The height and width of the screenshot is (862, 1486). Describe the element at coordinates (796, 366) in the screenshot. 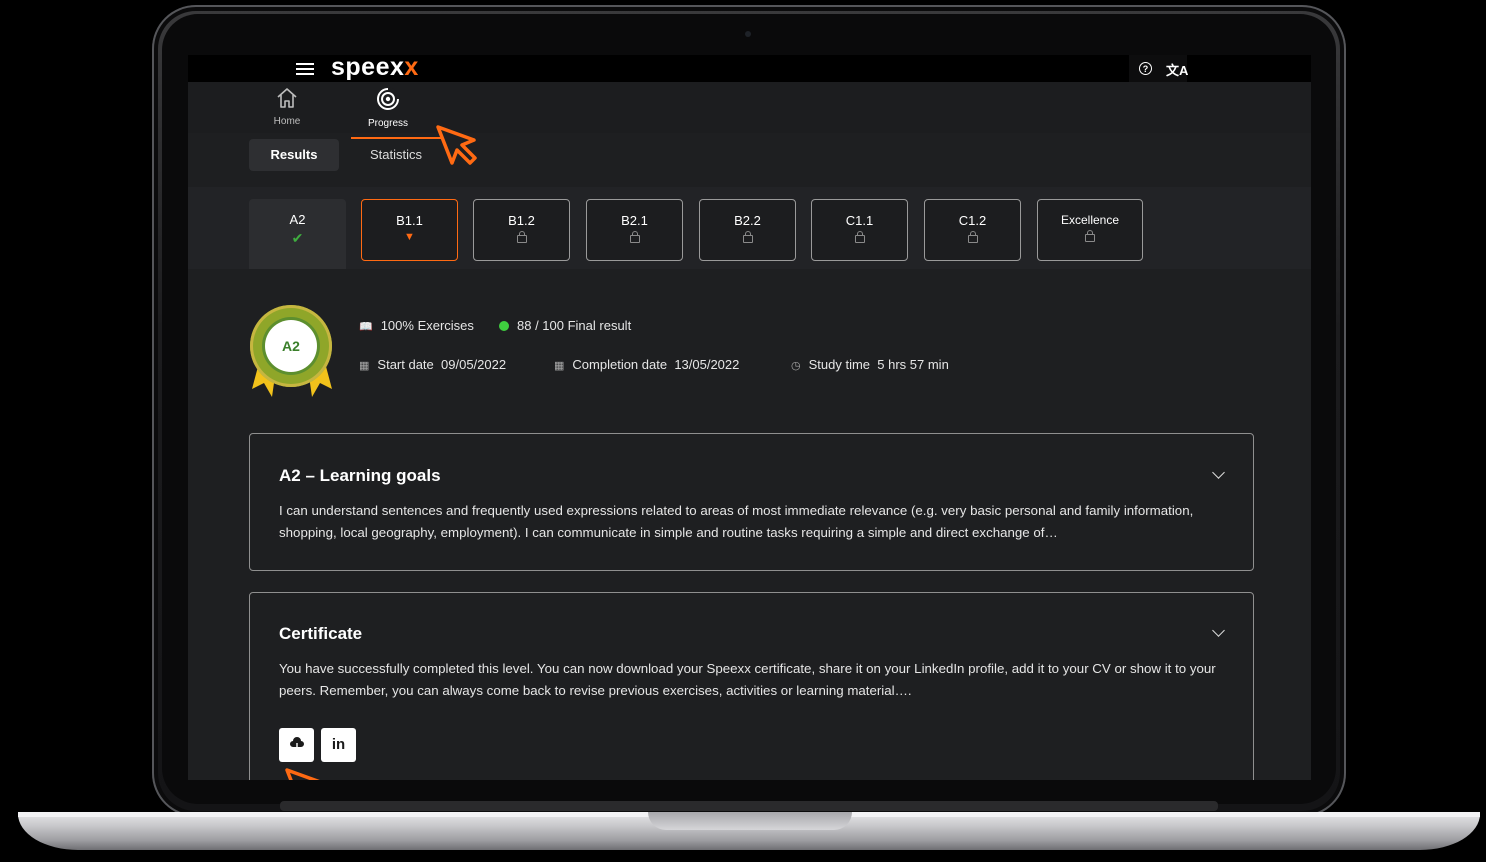

I see `clock-icon: ◷` at that location.